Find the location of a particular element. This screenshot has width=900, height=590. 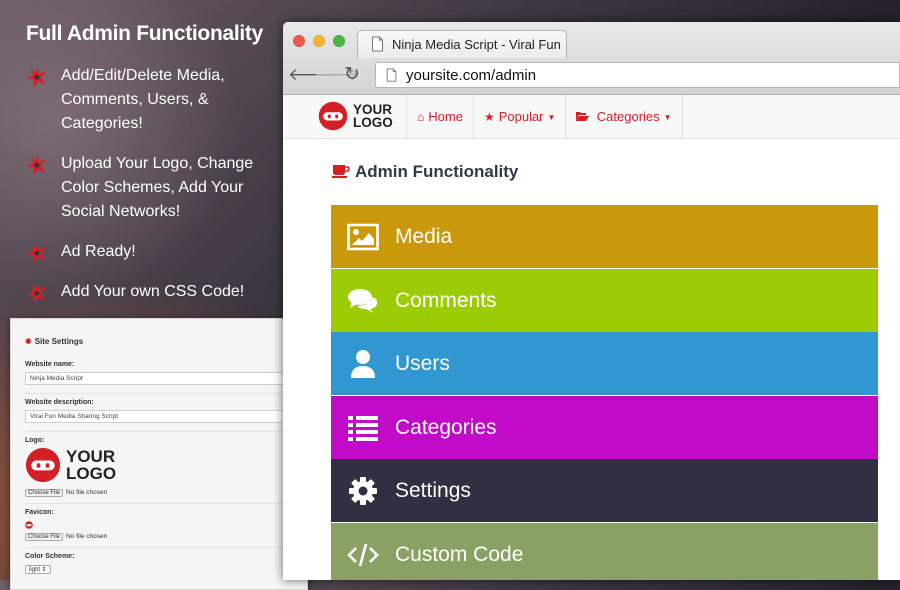

menu-label: Categories is located at coordinates (446, 427).